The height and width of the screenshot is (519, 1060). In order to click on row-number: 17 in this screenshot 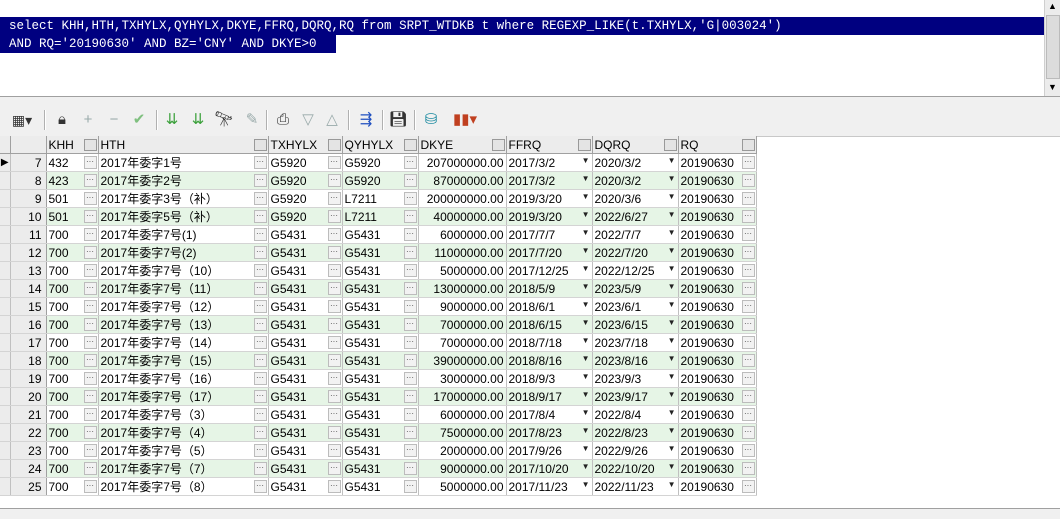, I will do `click(28, 342)`.